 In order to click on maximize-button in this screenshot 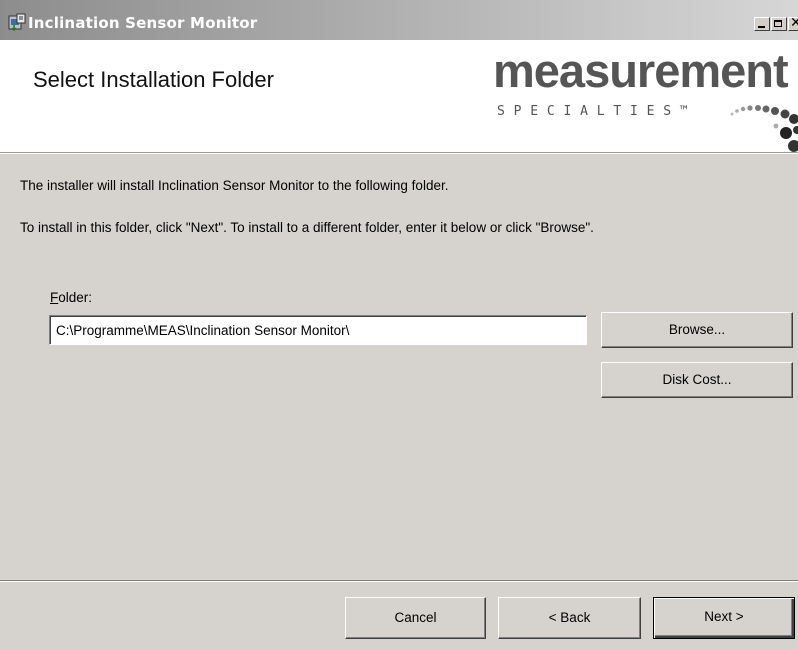, I will do `click(779, 24)`.